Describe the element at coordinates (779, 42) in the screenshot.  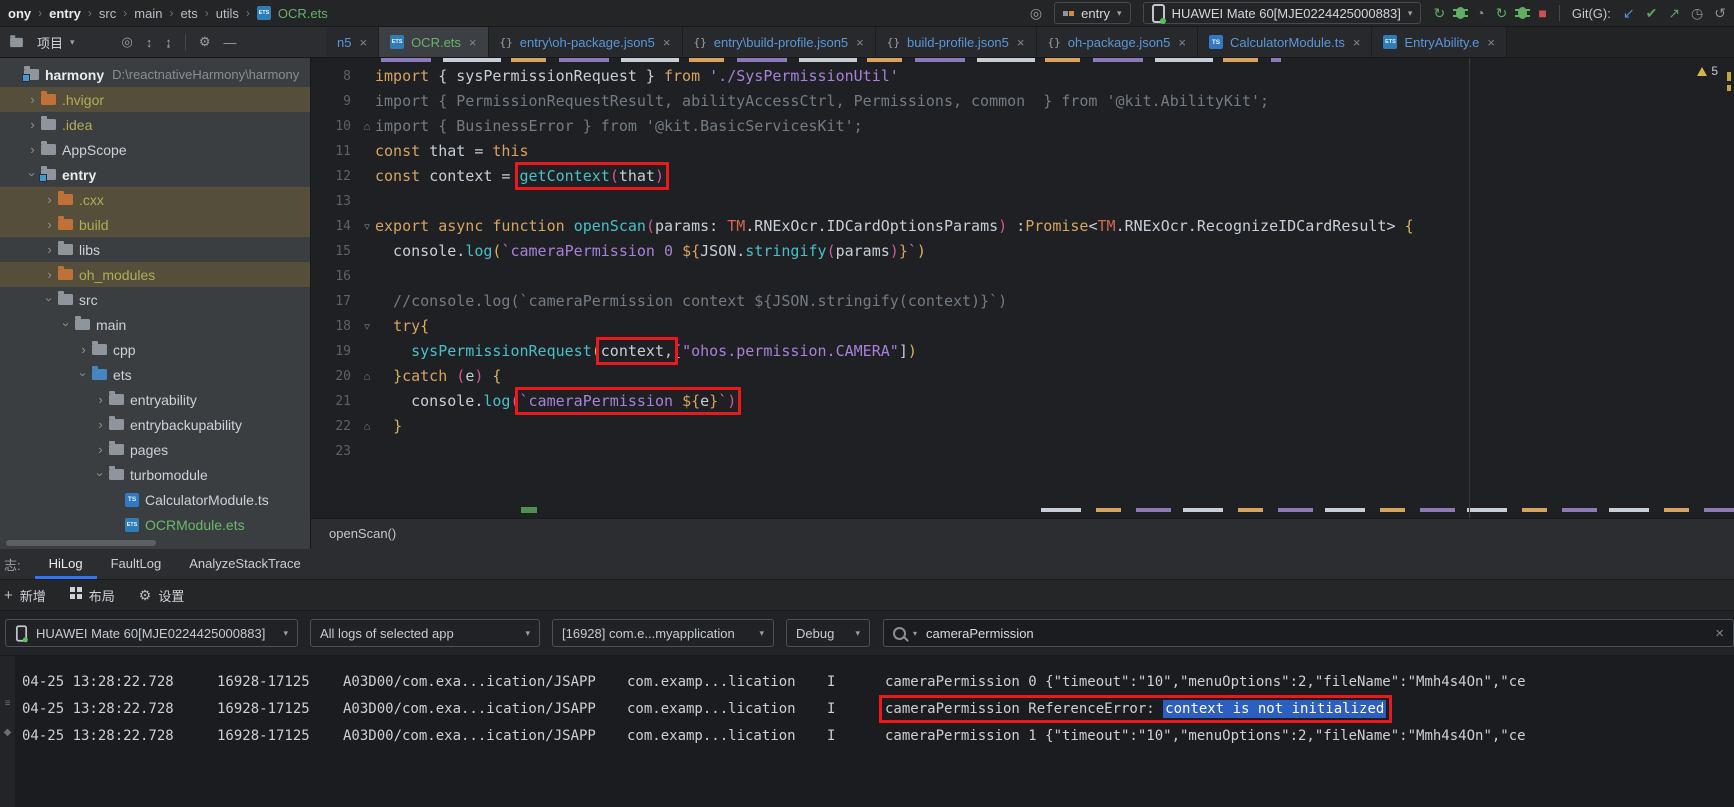
I see `tab-entry-build-profile.json5: {} entry\build-profile.json5 ×` at that location.